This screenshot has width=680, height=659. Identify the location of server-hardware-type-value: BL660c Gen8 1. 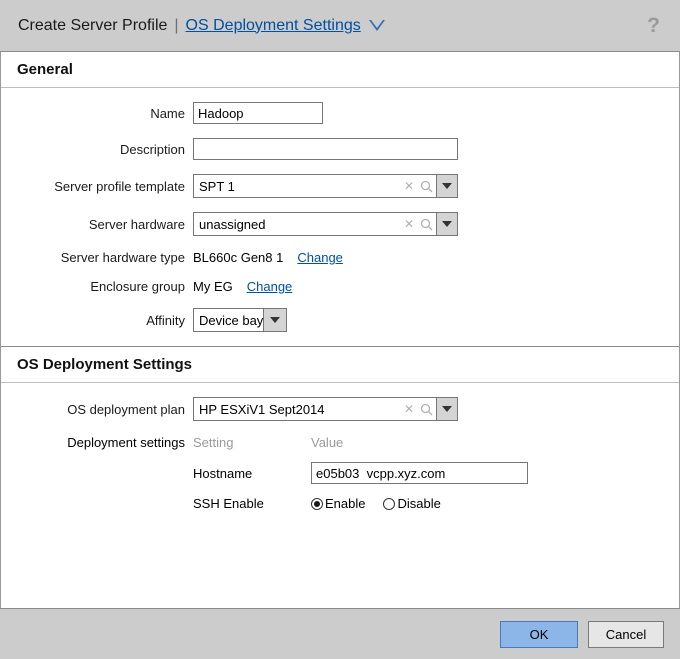
(238, 257).